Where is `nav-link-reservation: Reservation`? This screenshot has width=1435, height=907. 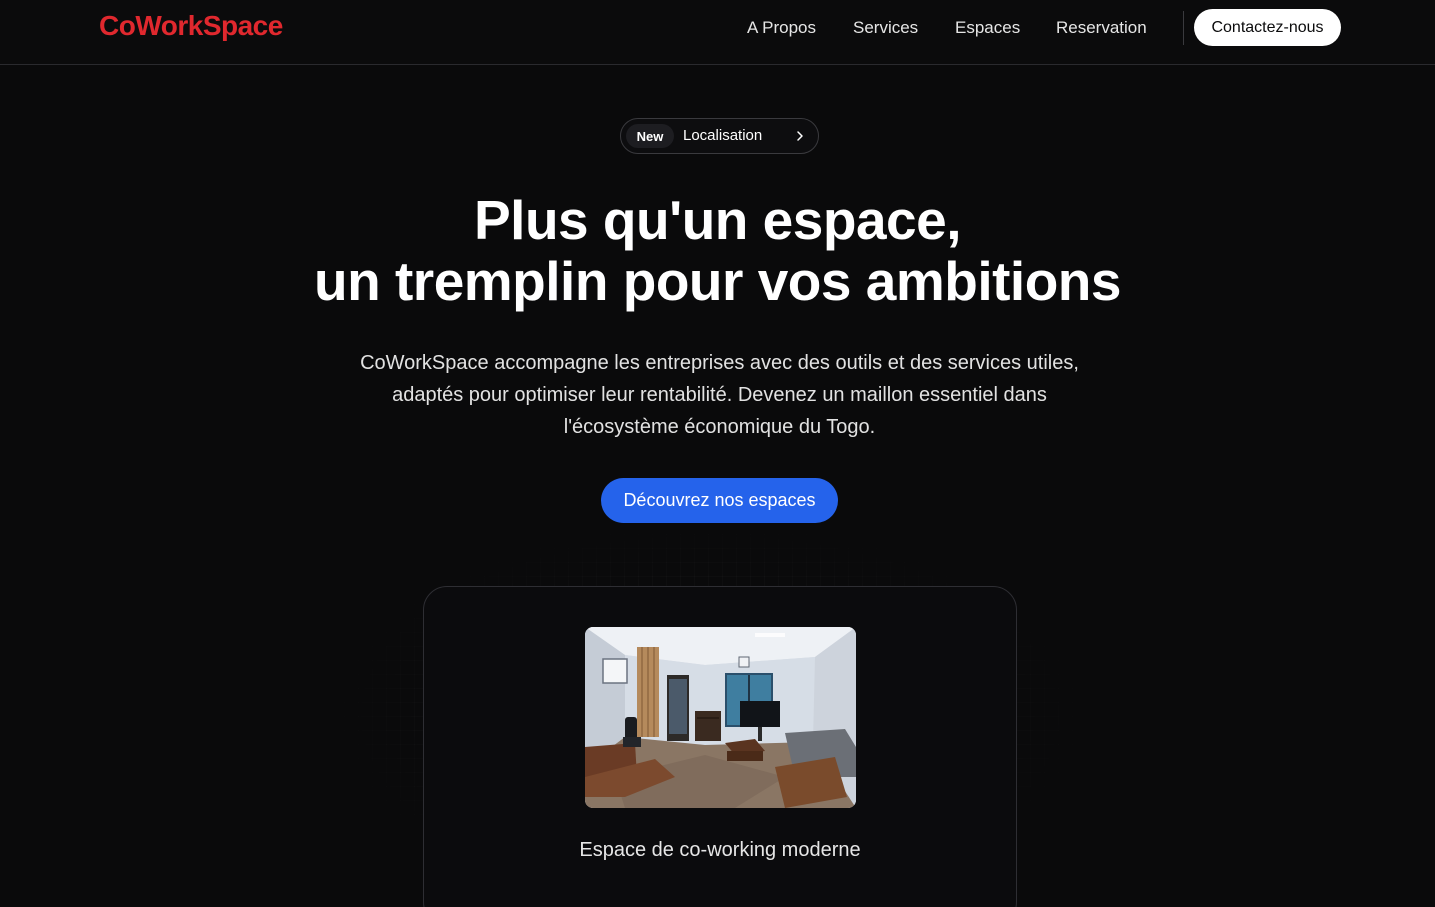
nav-link-reservation: Reservation is located at coordinates (1101, 28).